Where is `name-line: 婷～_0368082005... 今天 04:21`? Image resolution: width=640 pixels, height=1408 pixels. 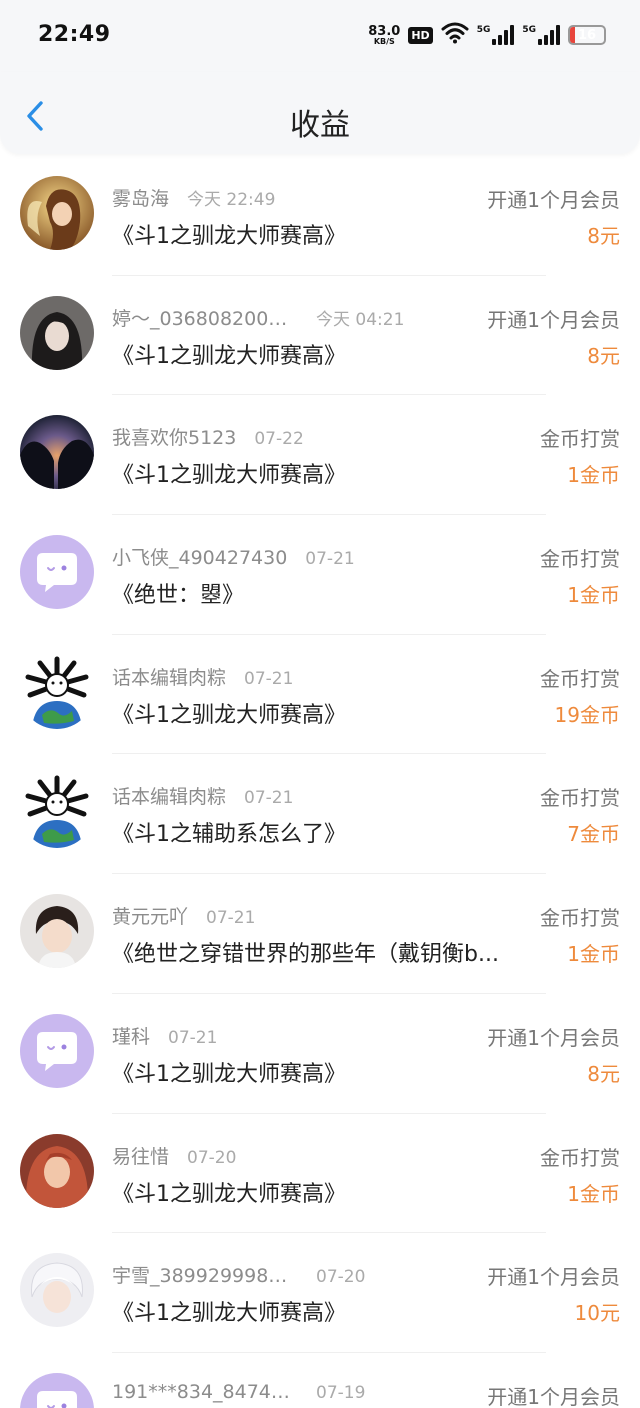
name-line: 婷～_0368082005... 今天 04:21 is located at coordinates (301, 317).